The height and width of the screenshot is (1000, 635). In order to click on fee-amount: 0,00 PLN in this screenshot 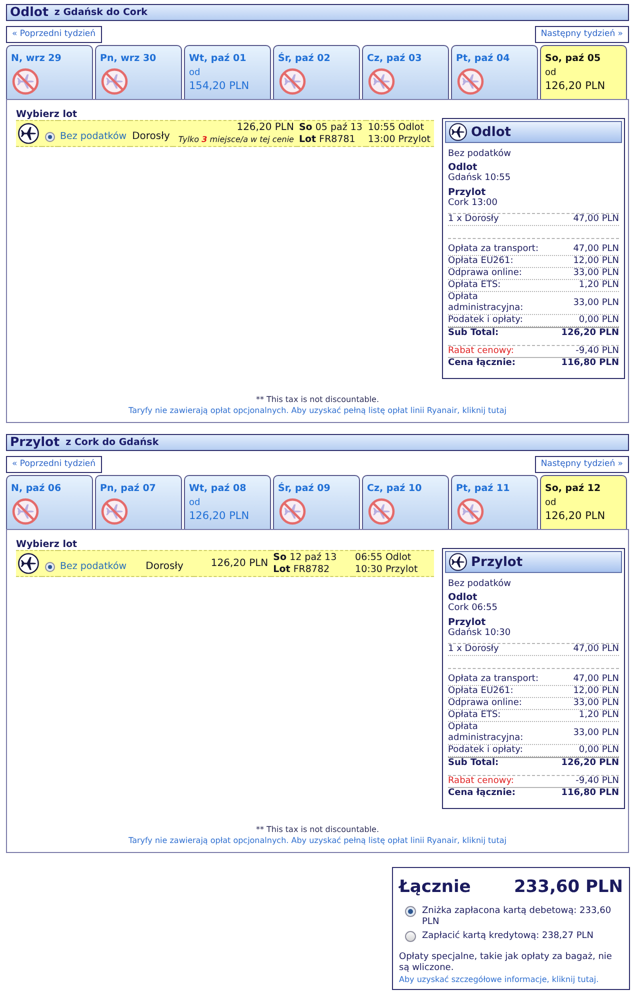, I will do `click(598, 750)`.